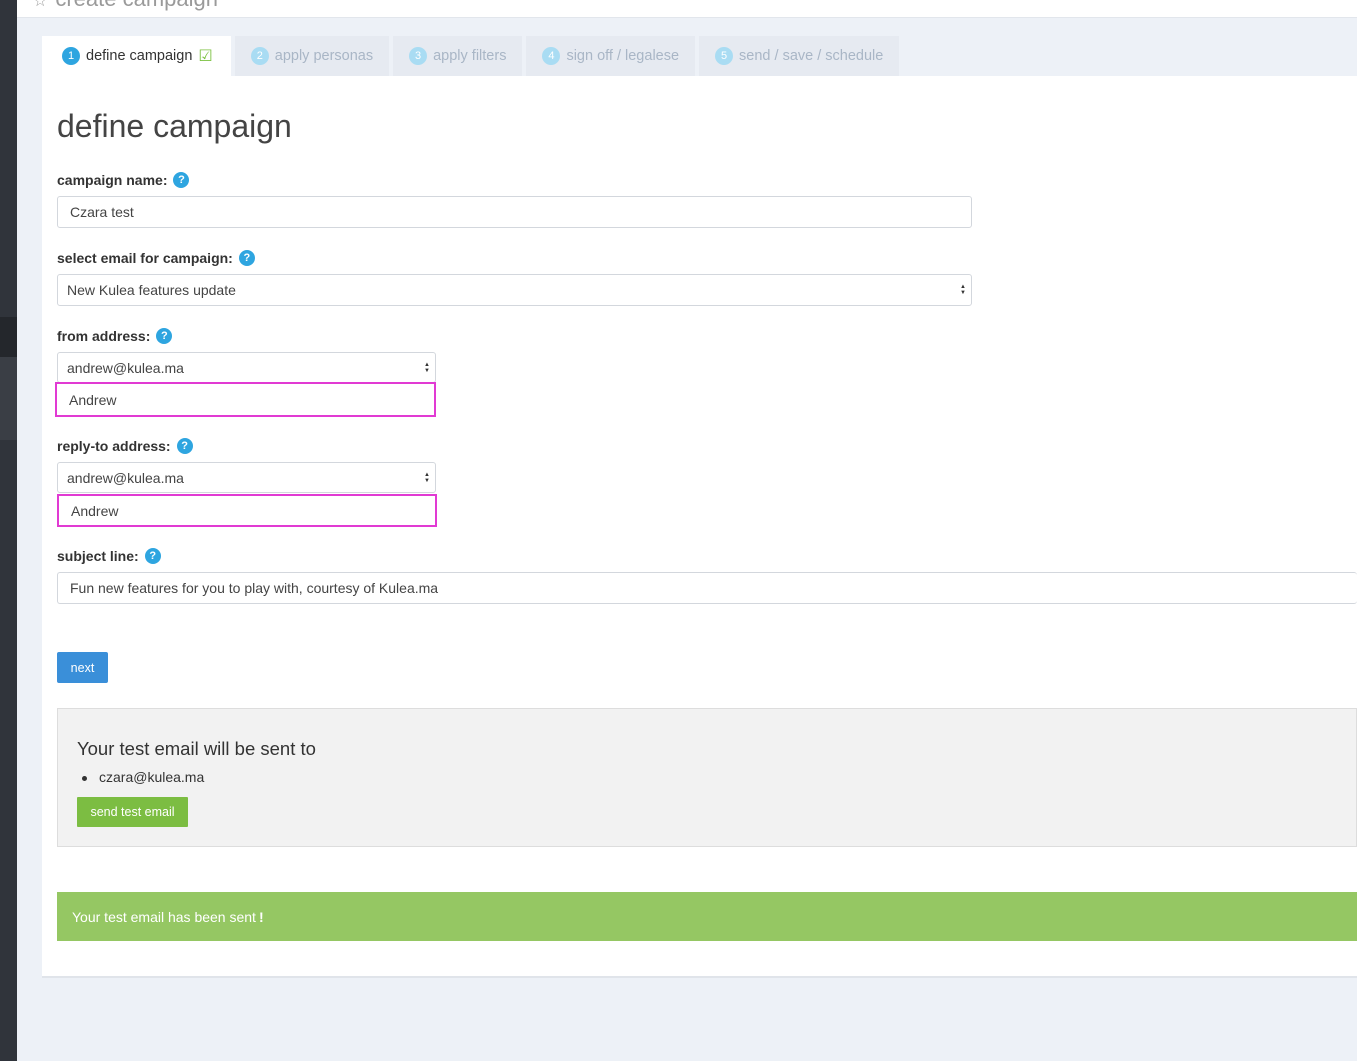 This screenshot has width=1357, height=1061. I want to click on subject-line-input, so click(707, 588).